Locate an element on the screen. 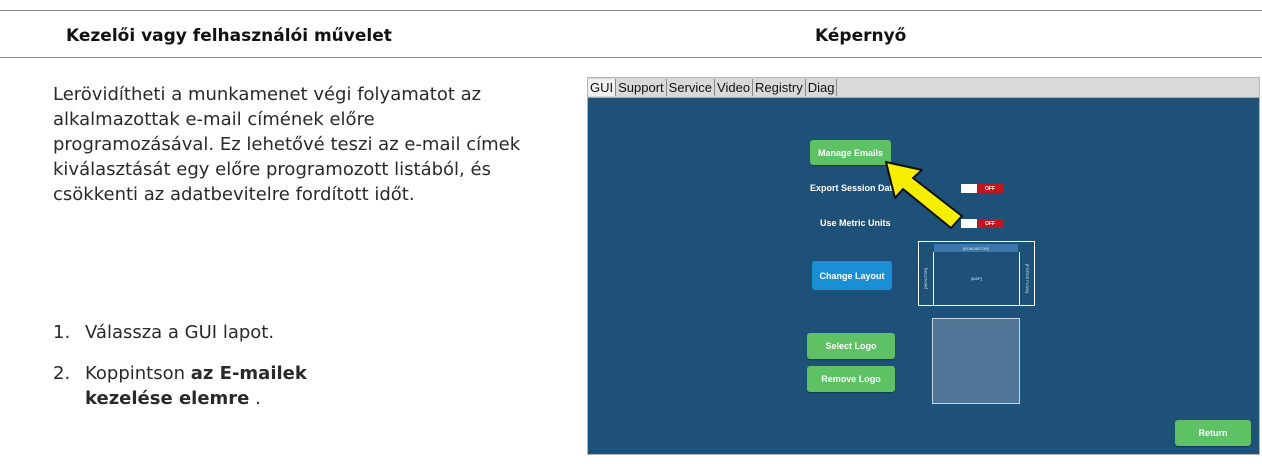 This screenshot has height=464, width=1262. step-number: 2. is located at coordinates (62, 373).